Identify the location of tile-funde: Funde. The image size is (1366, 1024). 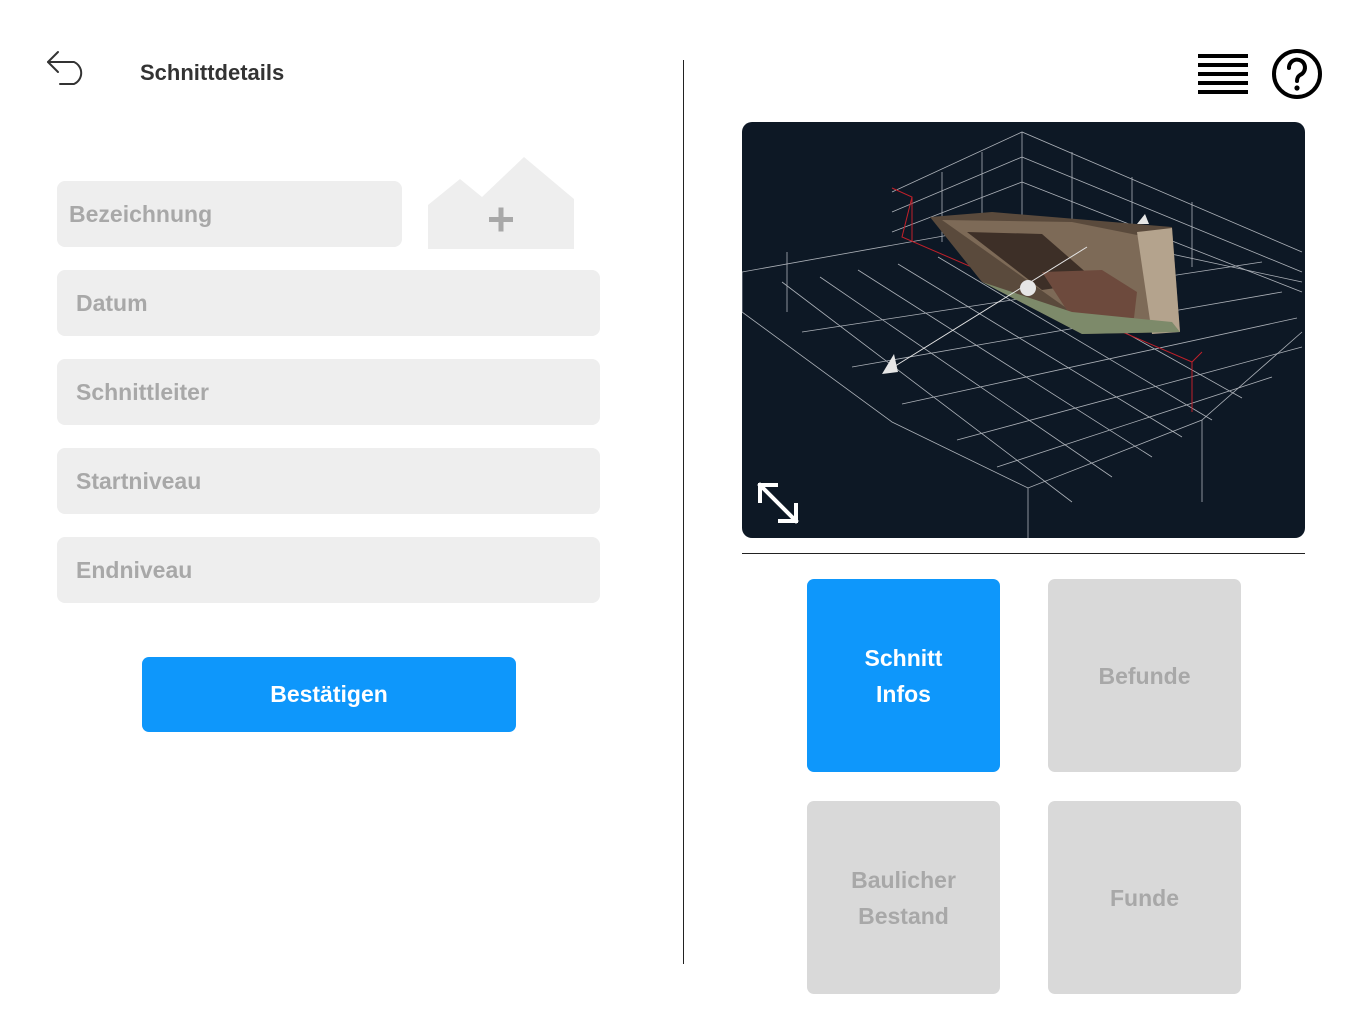
(1144, 897).